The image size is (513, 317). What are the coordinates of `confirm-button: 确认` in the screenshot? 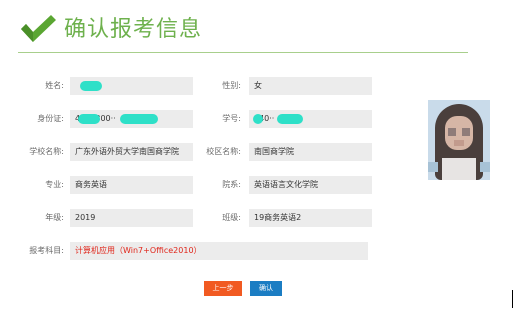 It's located at (266, 288).